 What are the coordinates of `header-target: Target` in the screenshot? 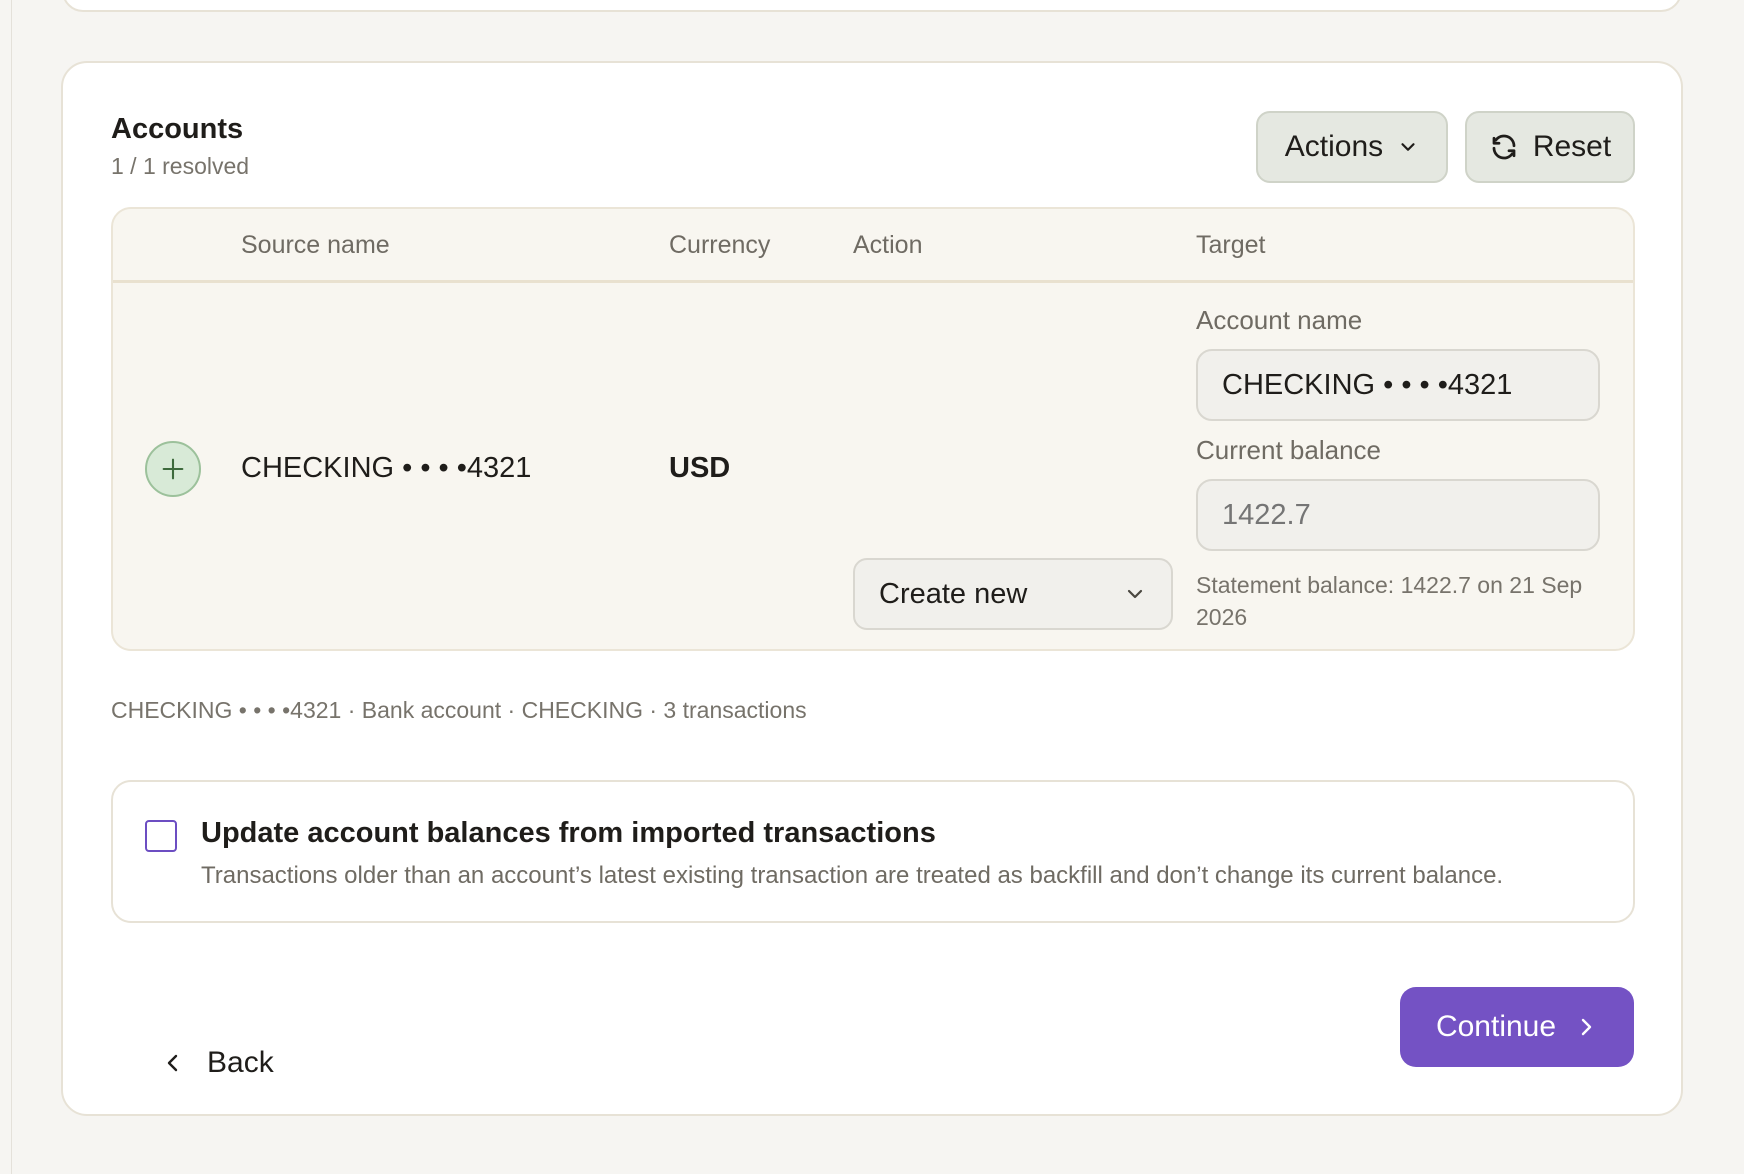 It's located at (1231, 245).